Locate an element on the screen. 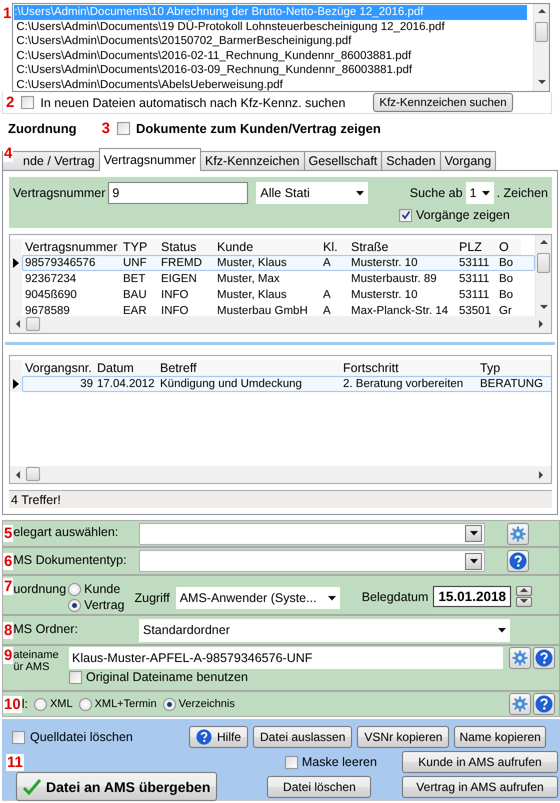 This screenshot has height=803, width=560. file-list is located at coordinates (281, 47).